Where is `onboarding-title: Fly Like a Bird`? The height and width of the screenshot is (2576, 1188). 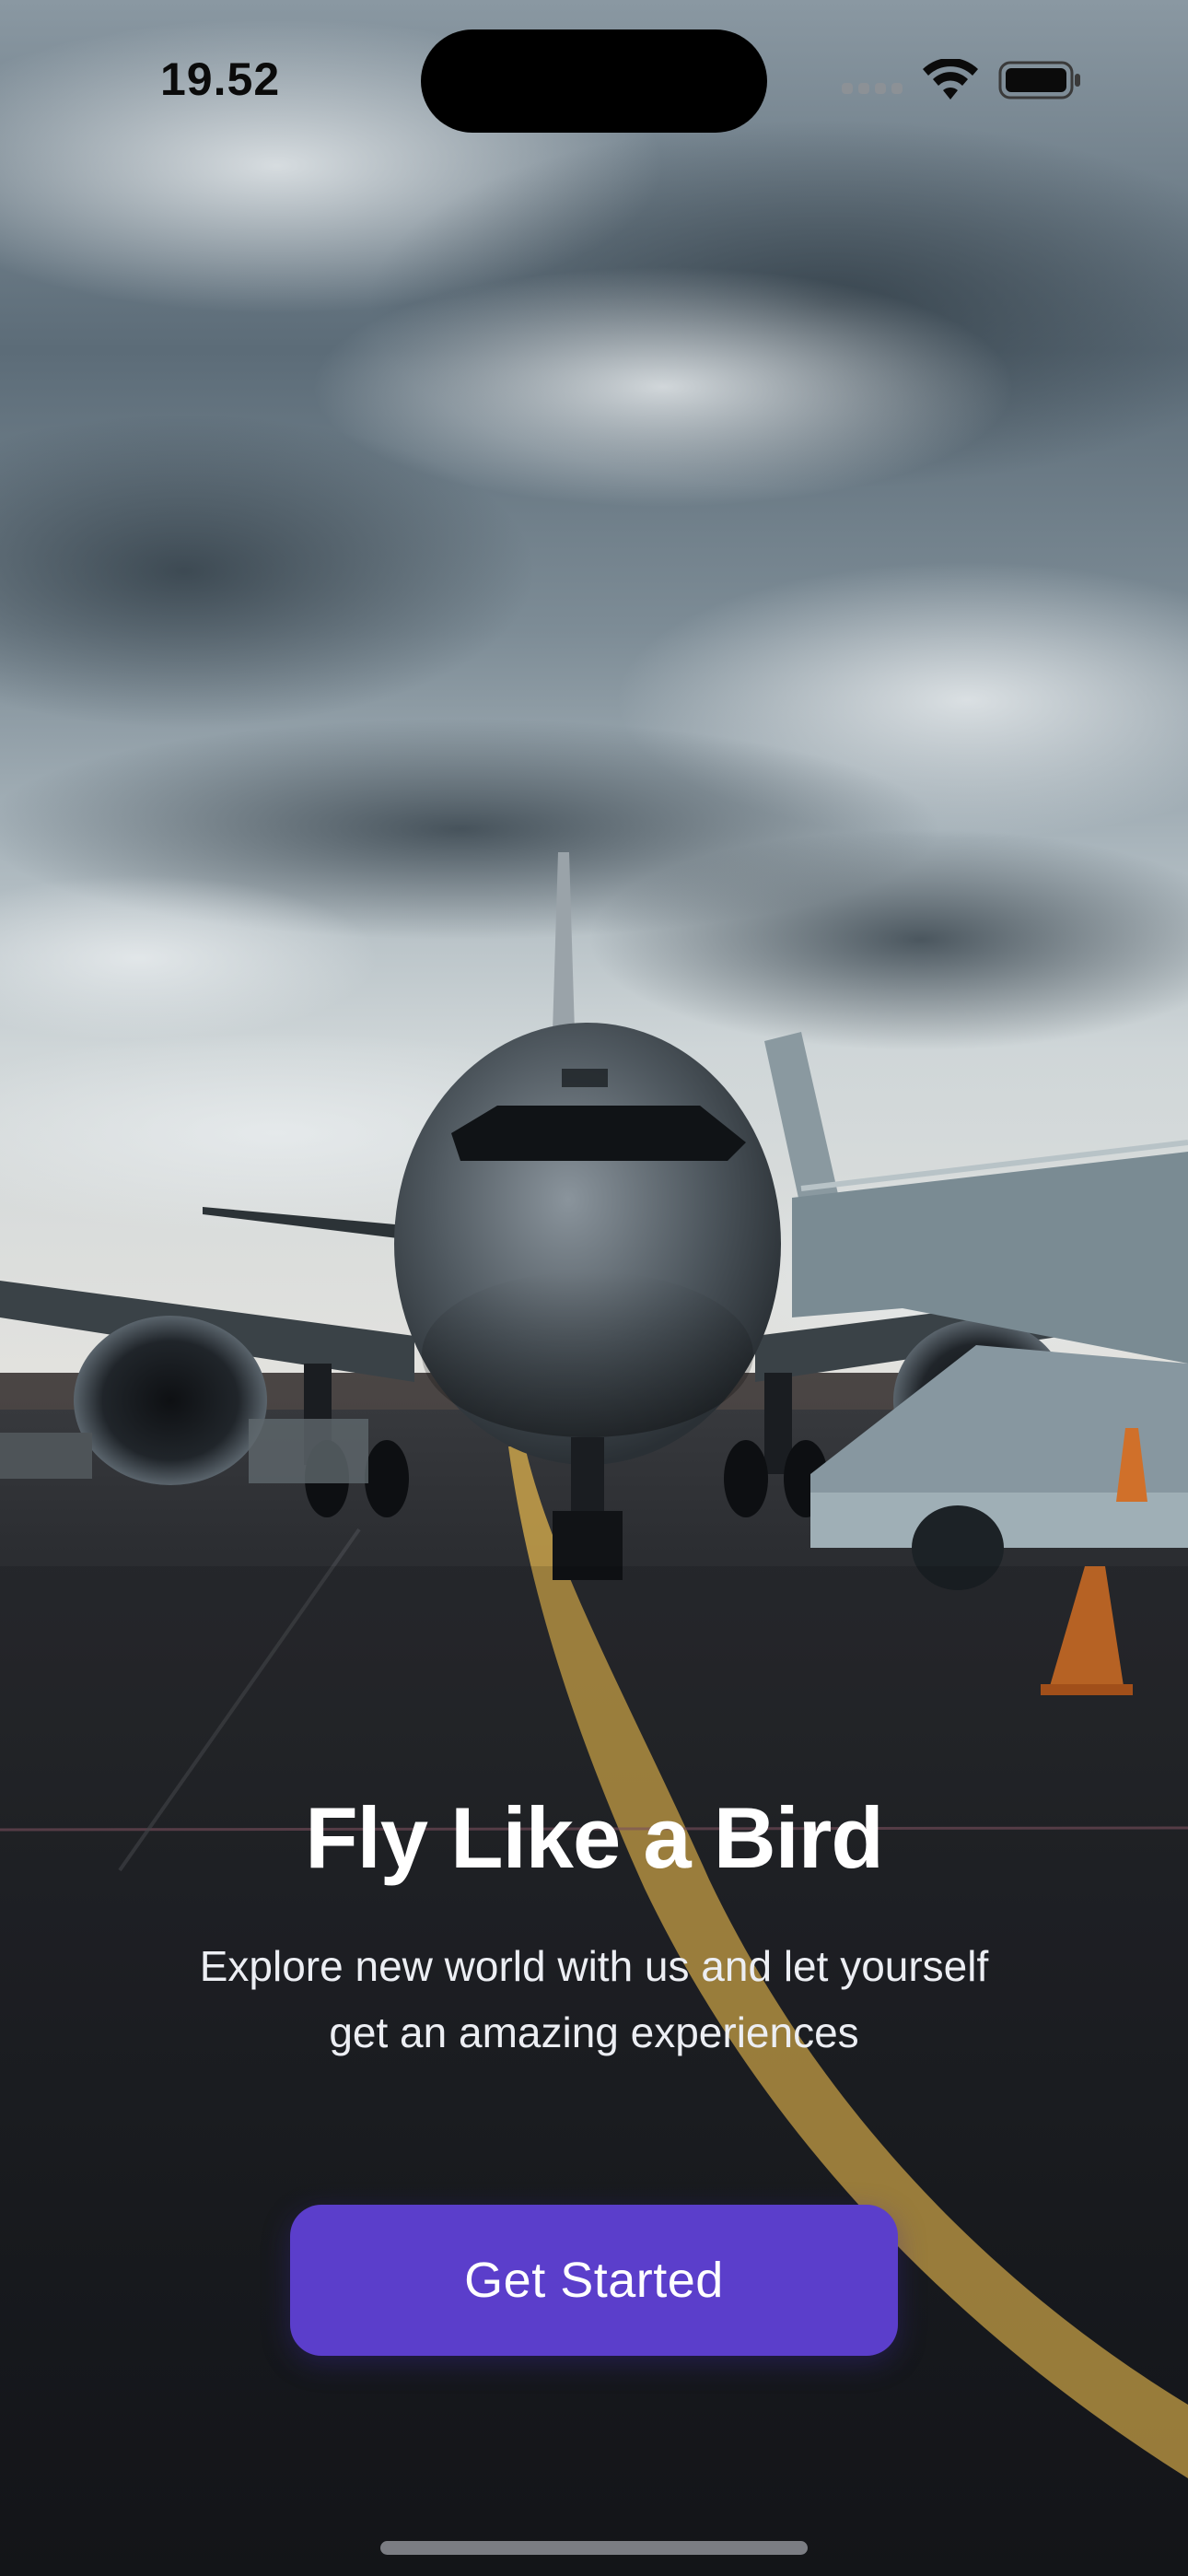 onboarding-title: Fly Like a Bird is located at coordinates (594, 1837).